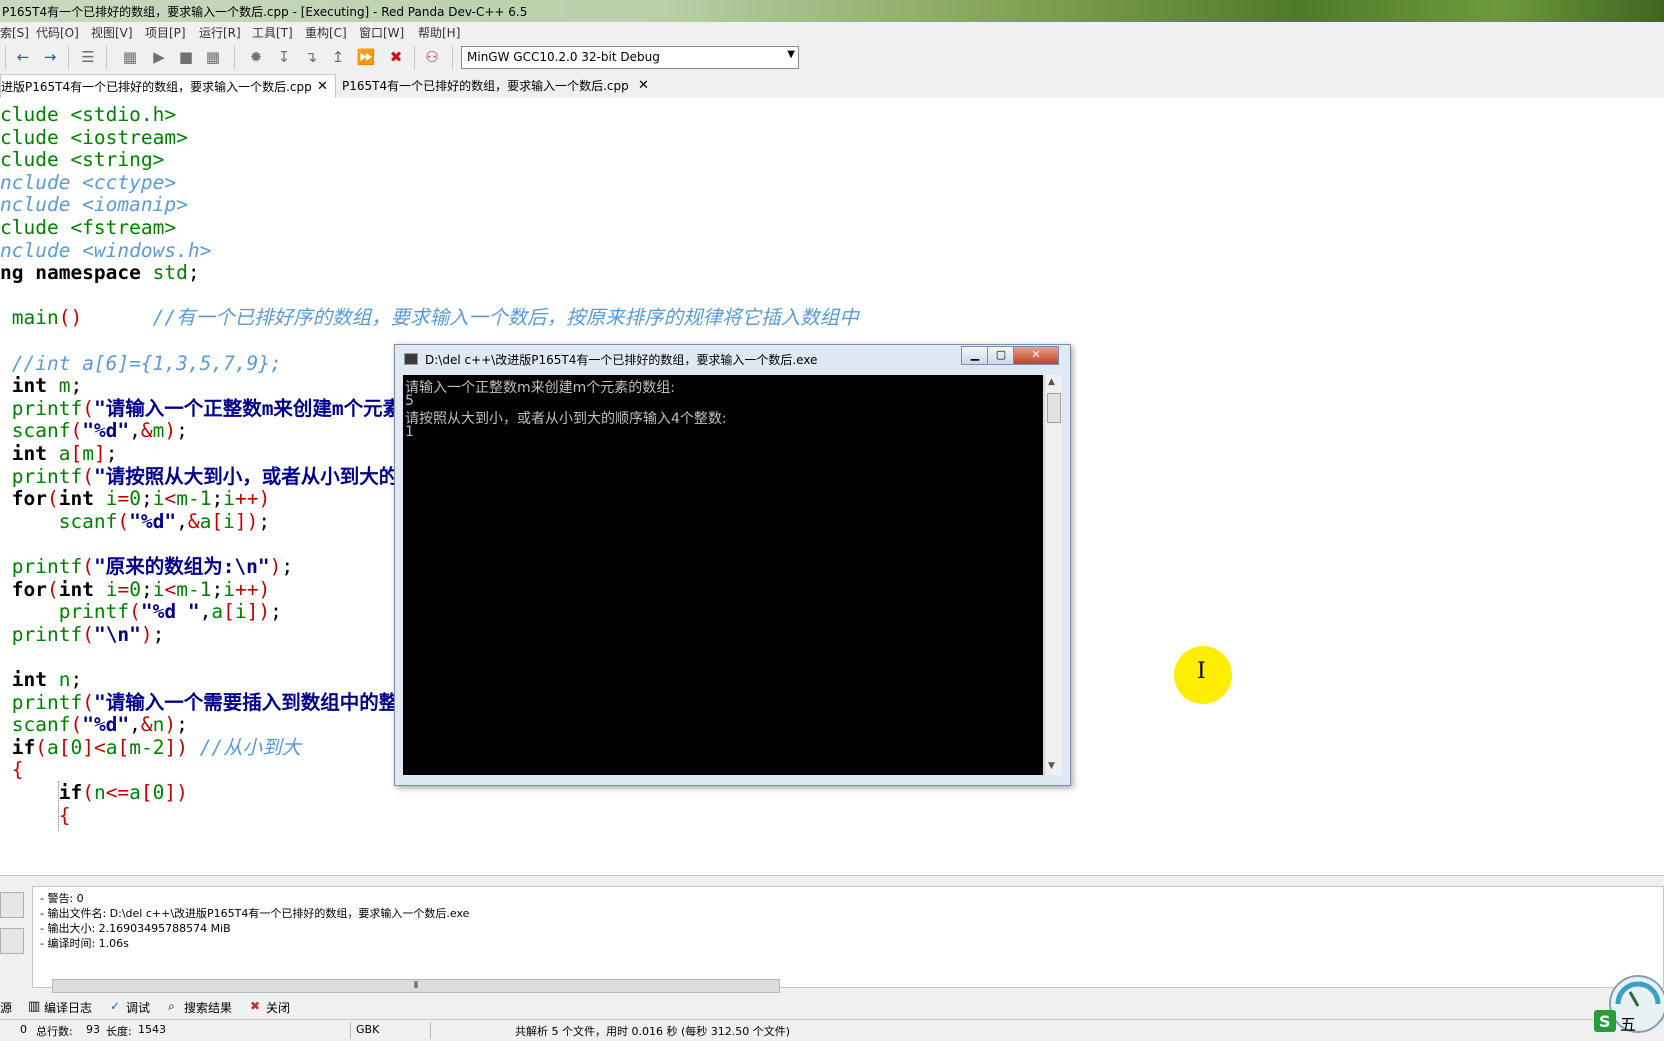 This screenshot has height=1041, width=1664. Describe the element at coordinates (88, 521) in the screenshot. I see `code-token: scanf` at that location.